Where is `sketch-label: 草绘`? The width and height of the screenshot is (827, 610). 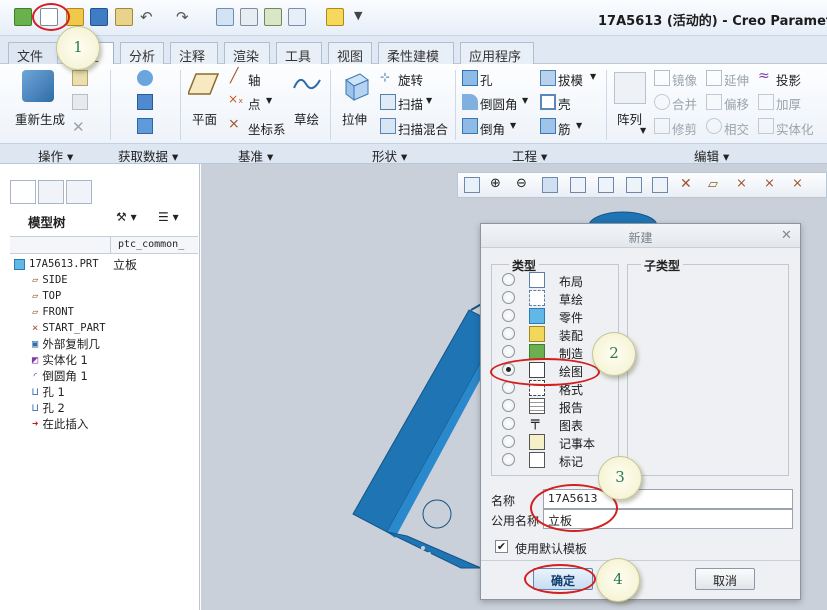 sketch-label: 草绘 is located at coordinates (306, 118).